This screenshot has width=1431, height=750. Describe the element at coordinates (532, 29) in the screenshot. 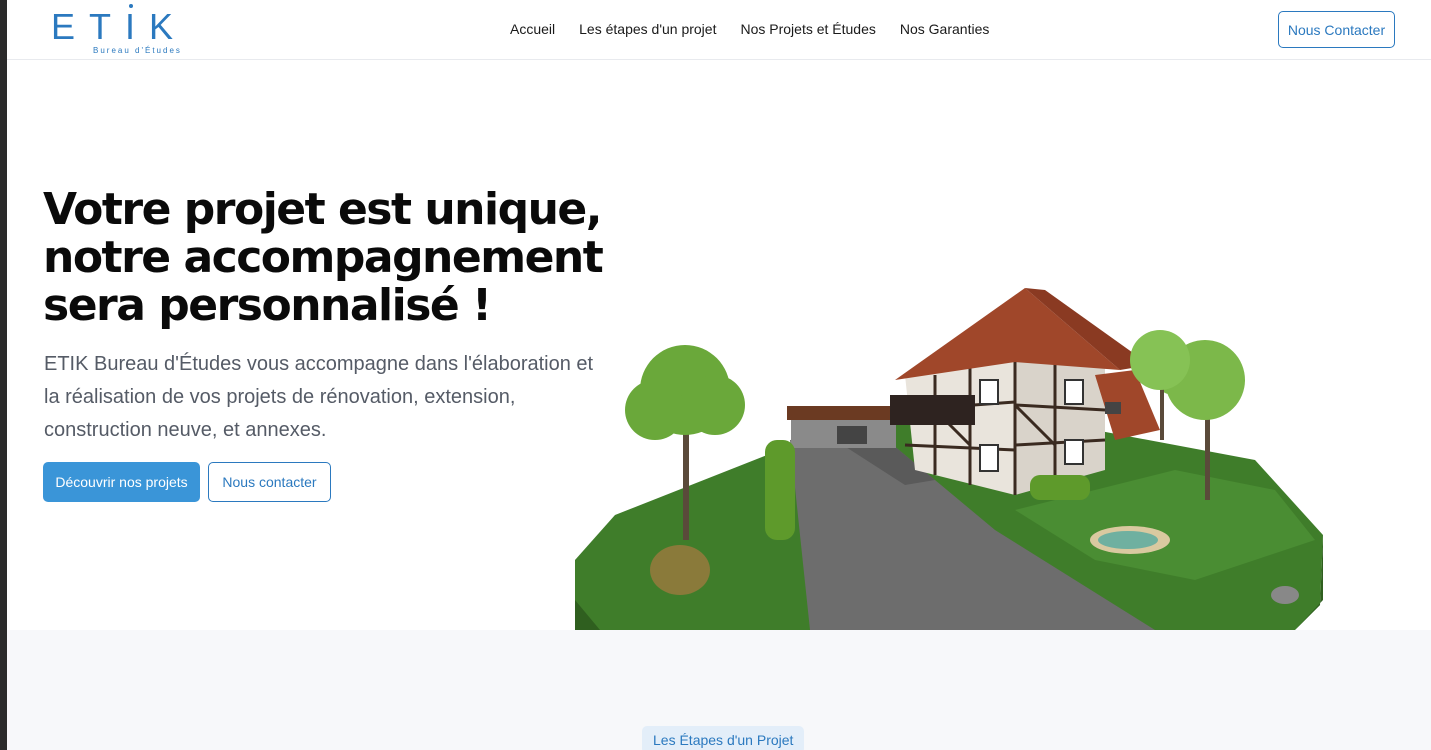

I see `nav-item-accueil: Accueil` at that location.